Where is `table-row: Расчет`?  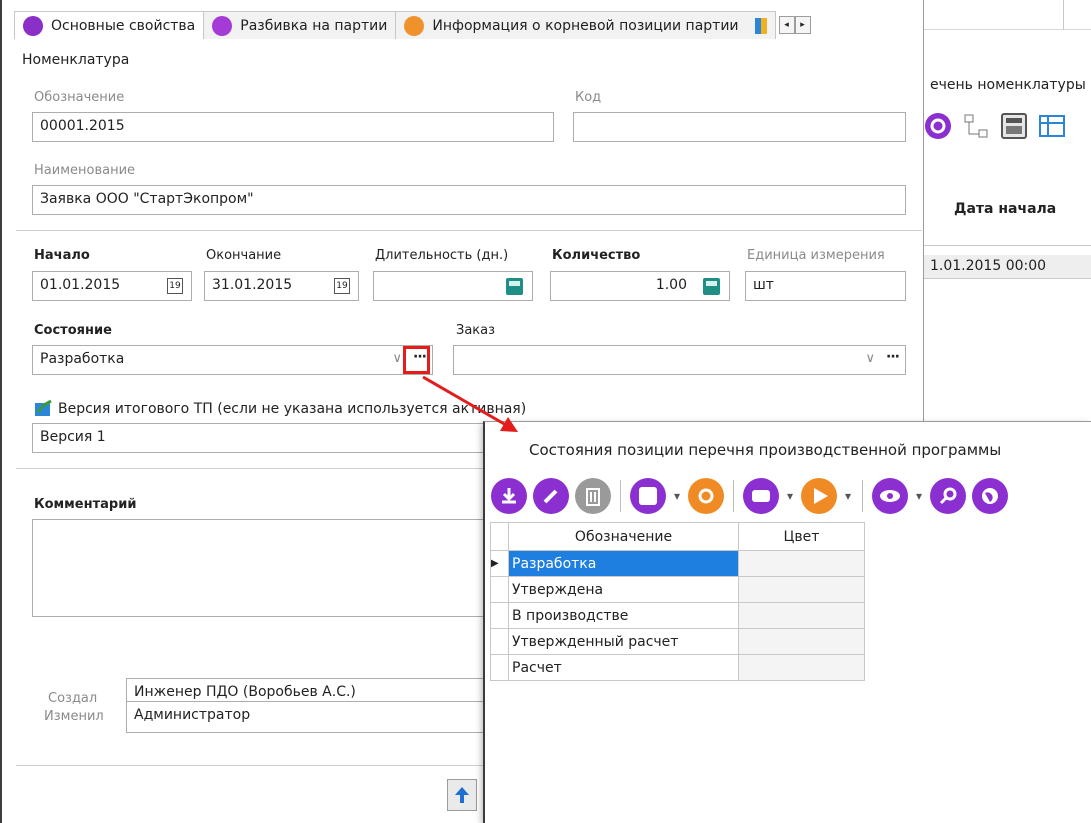 table-row: Расчет is located at coordinates (677, 667).